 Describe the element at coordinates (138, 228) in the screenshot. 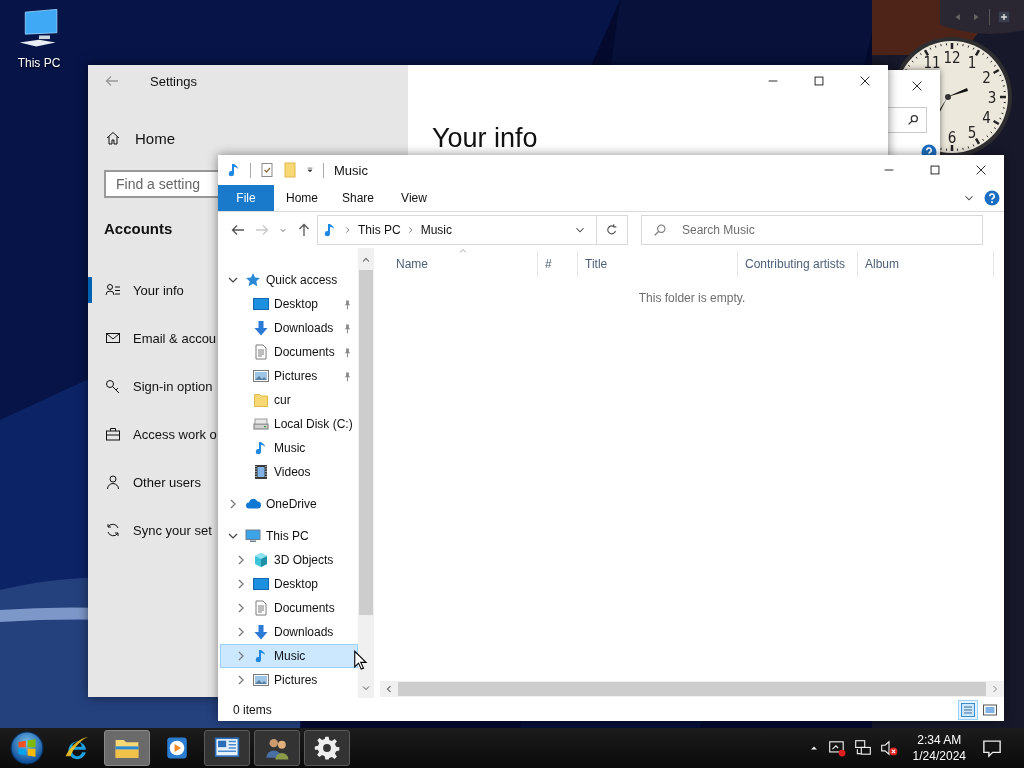

I see `section-heading: Accounts` at that location.